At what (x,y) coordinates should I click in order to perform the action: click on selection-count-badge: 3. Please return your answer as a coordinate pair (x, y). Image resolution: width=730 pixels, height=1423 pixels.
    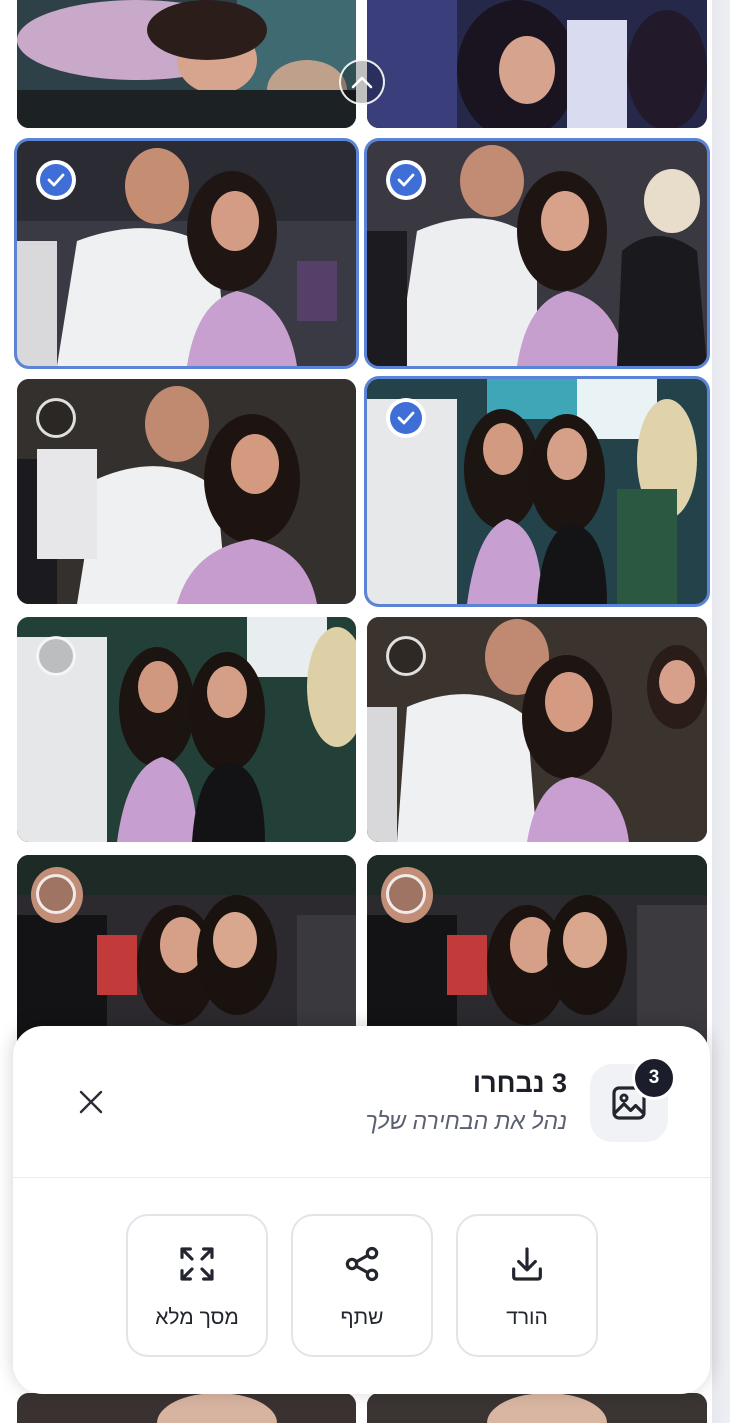
    Looking at the image, I should click on (654, 1078).